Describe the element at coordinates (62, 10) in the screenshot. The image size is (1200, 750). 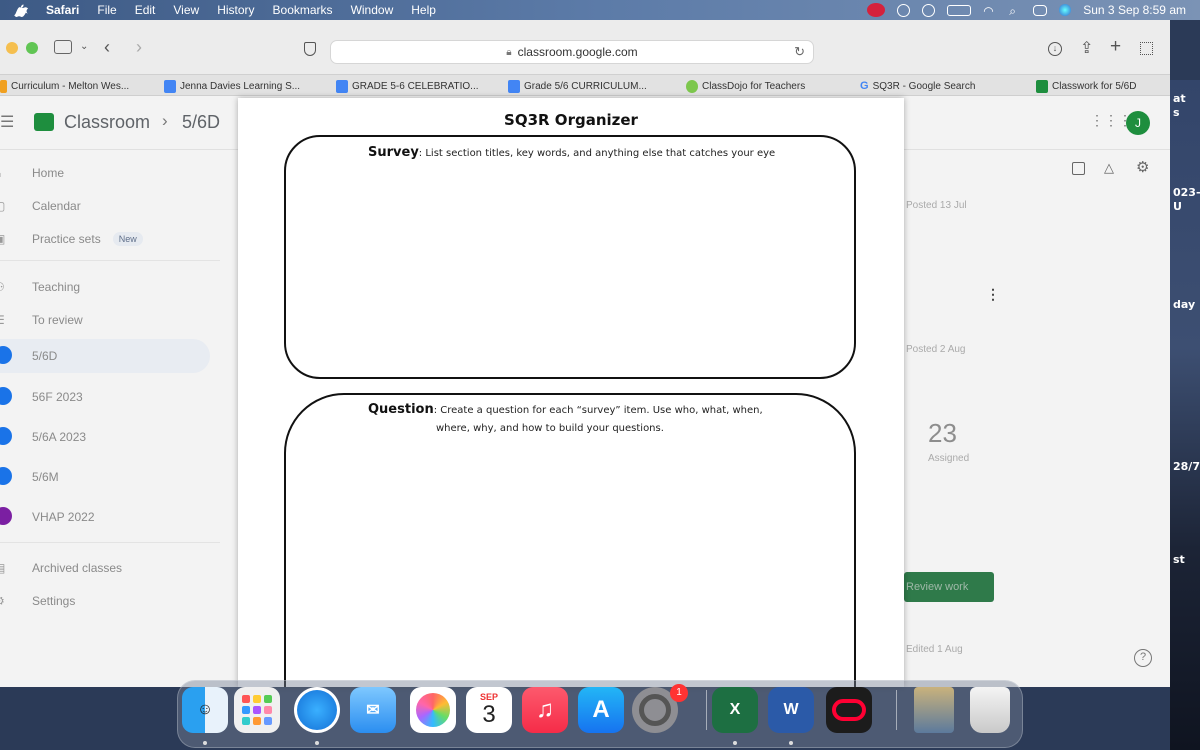
I see `menu-safari: Safari` at that location.